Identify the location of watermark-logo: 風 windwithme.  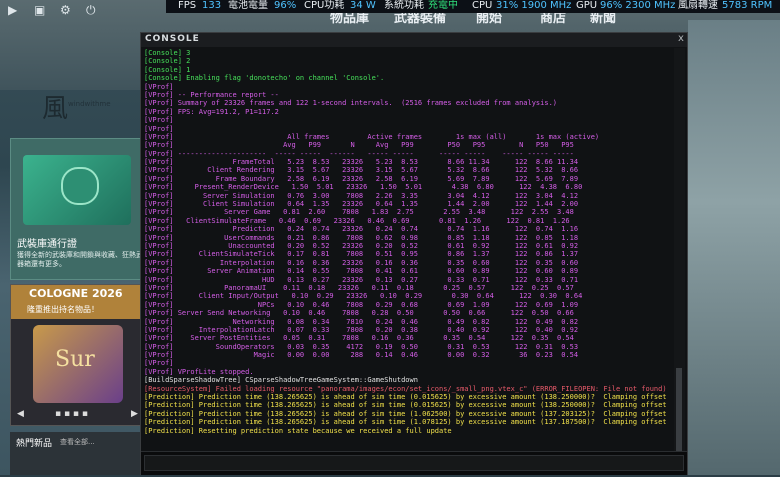
(82, 106).